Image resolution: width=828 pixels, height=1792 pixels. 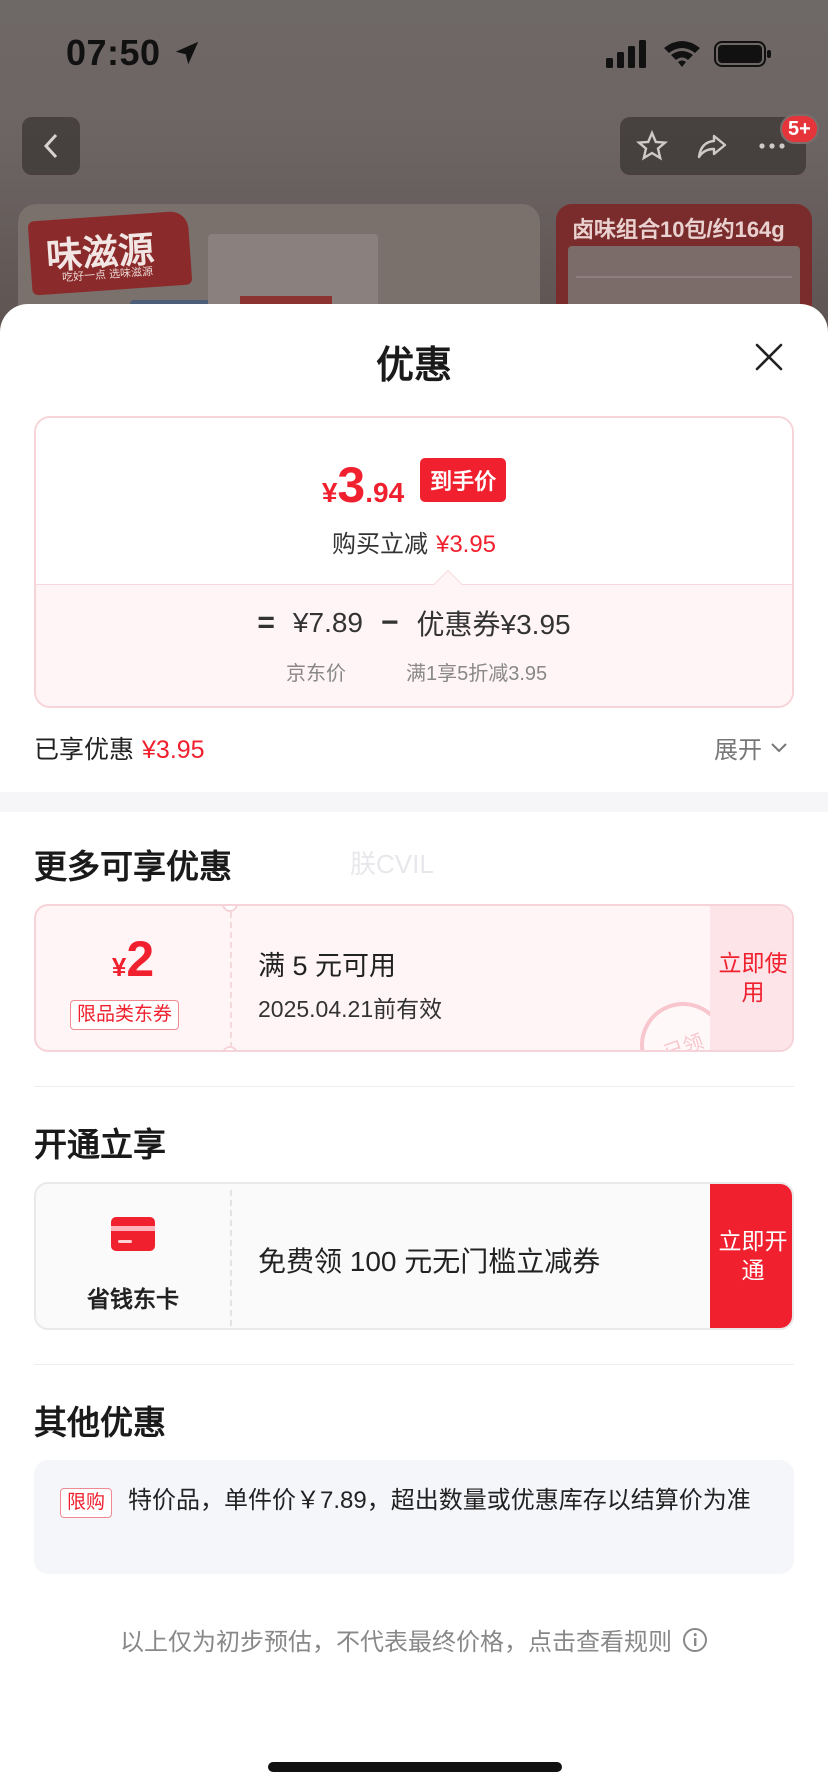 What do you see at coordinates (477, 674) in the screenshot?
I see `coupon-rule-label: 满1享5折减3.95` at bounding box center [477, 674].